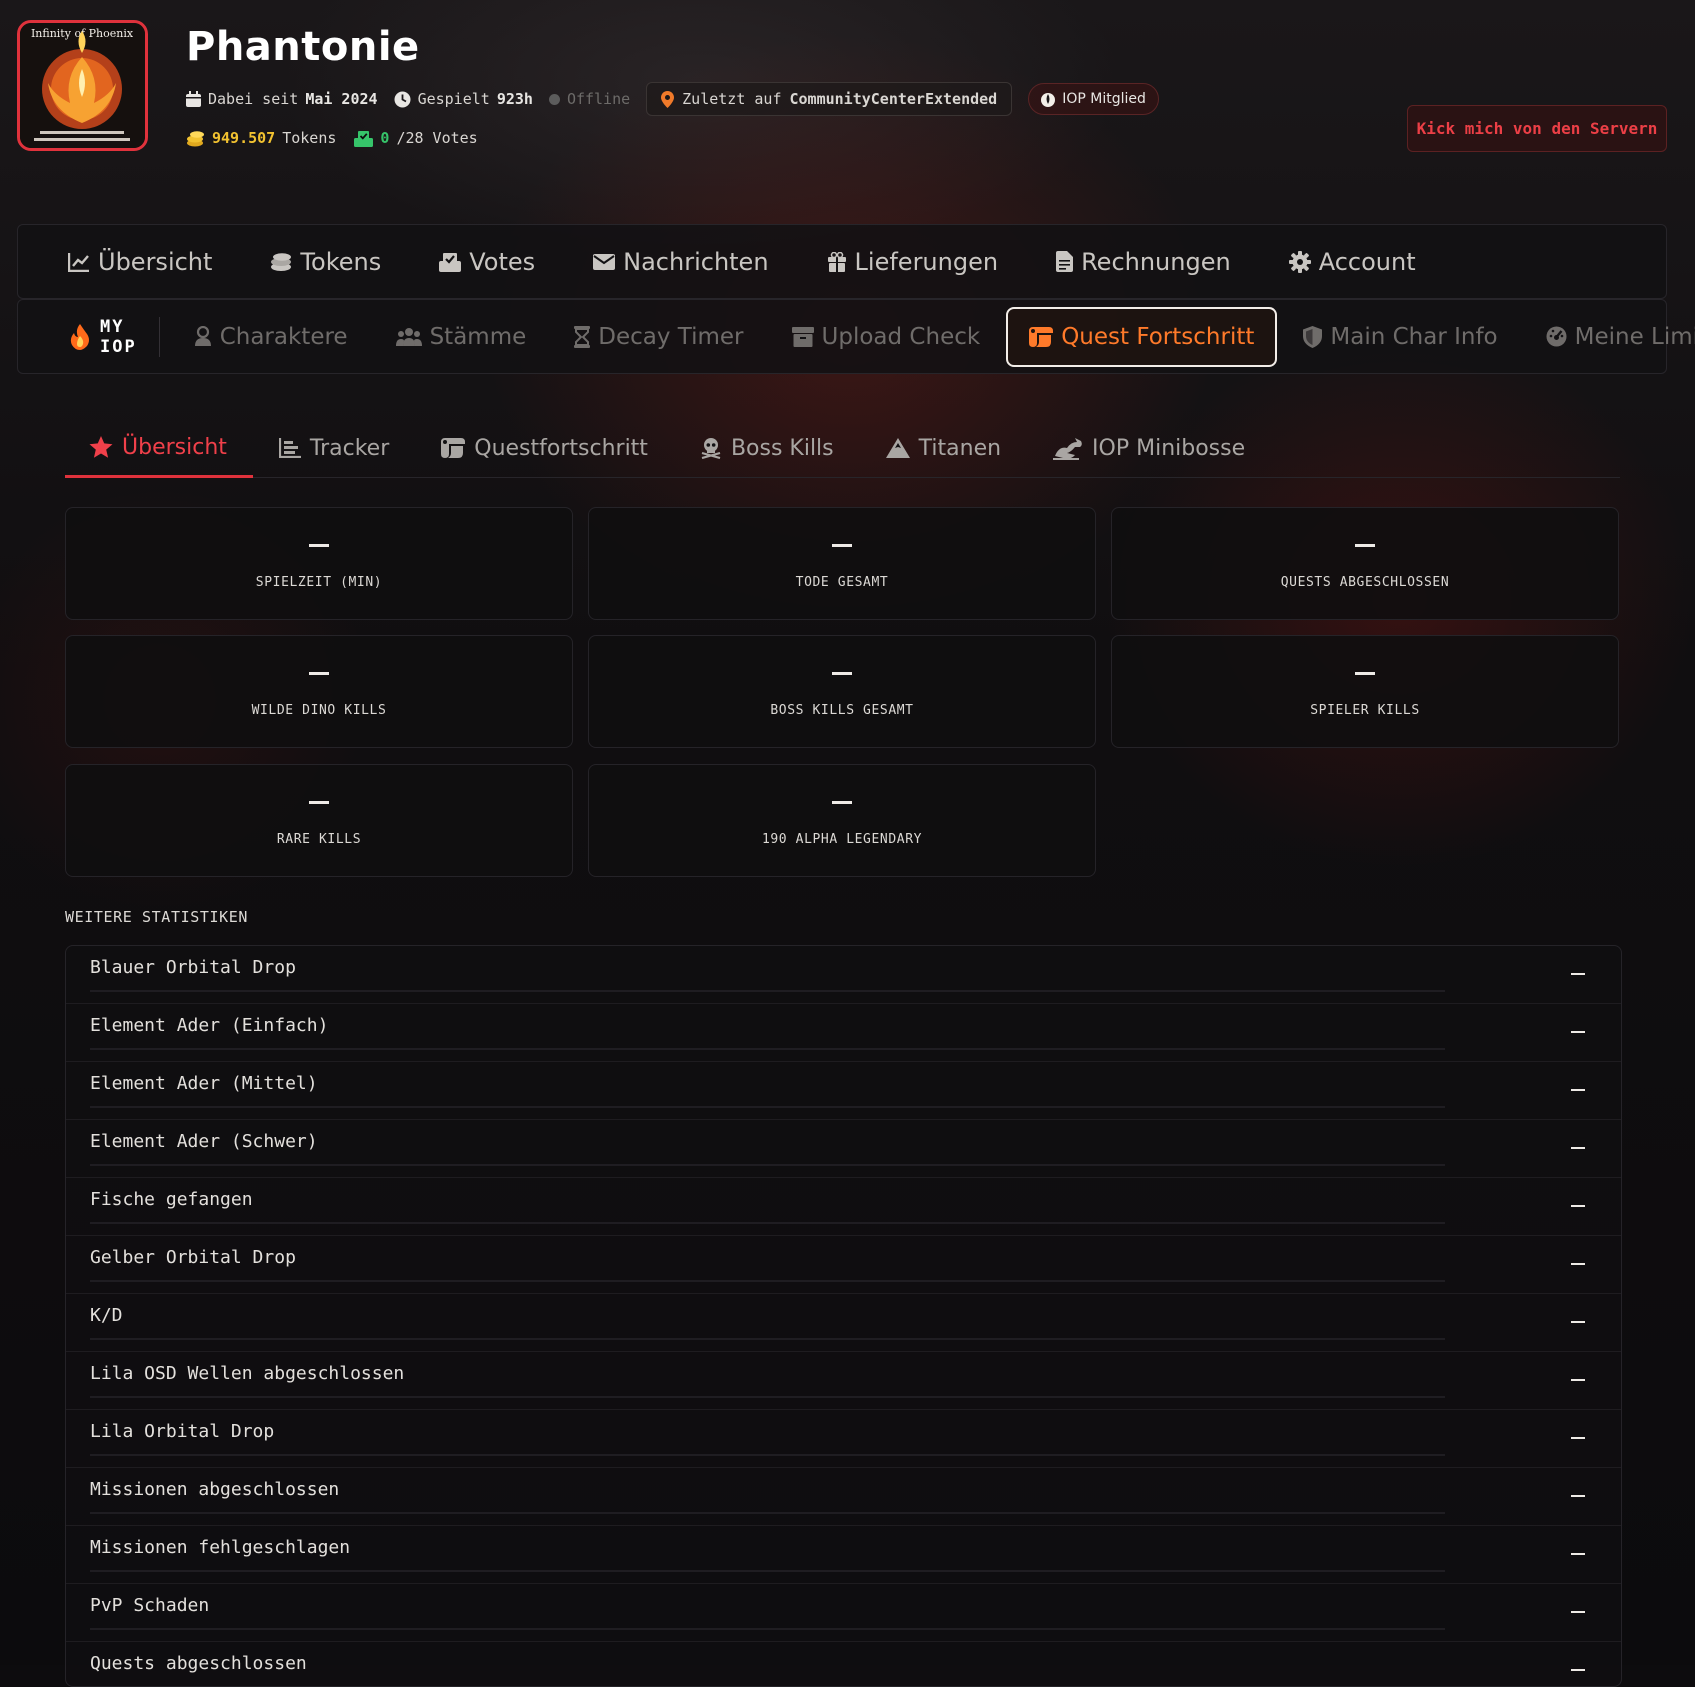 The width and height of the screenshot is (1695, 1687). I want to click on last-seen-server: CommunityCenterExtended, so click(893, 99).